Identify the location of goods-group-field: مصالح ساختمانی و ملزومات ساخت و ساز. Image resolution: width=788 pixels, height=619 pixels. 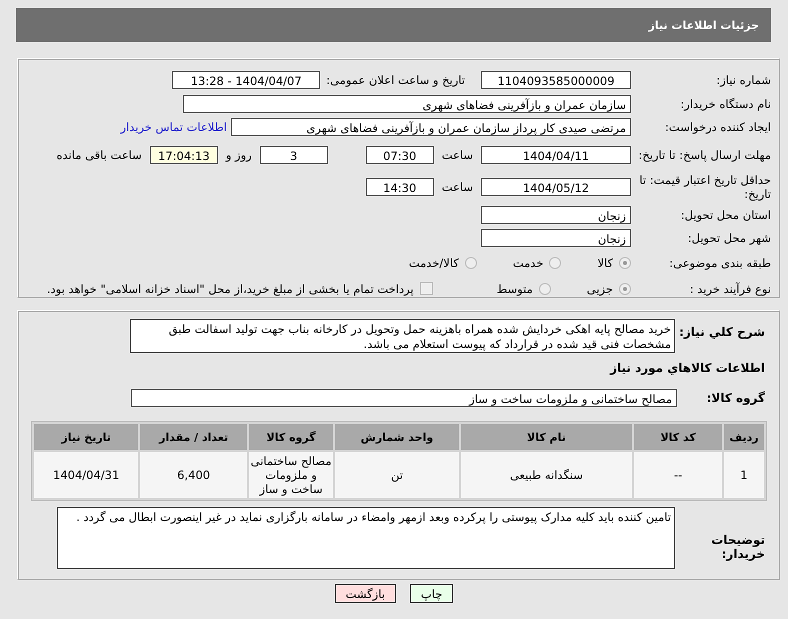
(404, 398).